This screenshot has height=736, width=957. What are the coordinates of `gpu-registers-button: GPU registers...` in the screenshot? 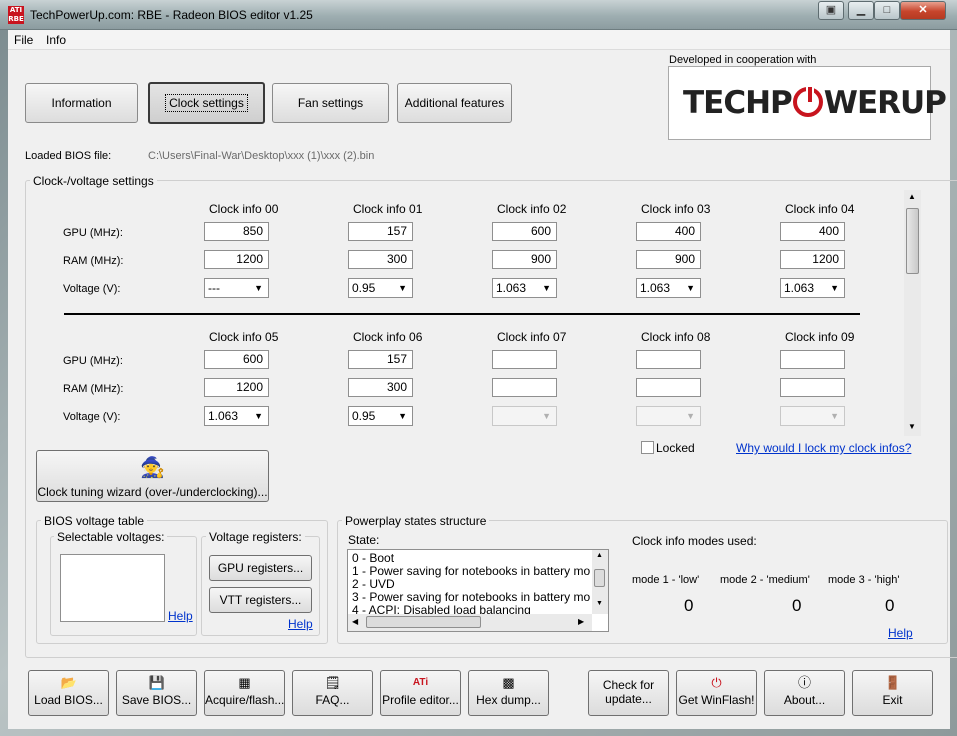 It's located at (260, 568).